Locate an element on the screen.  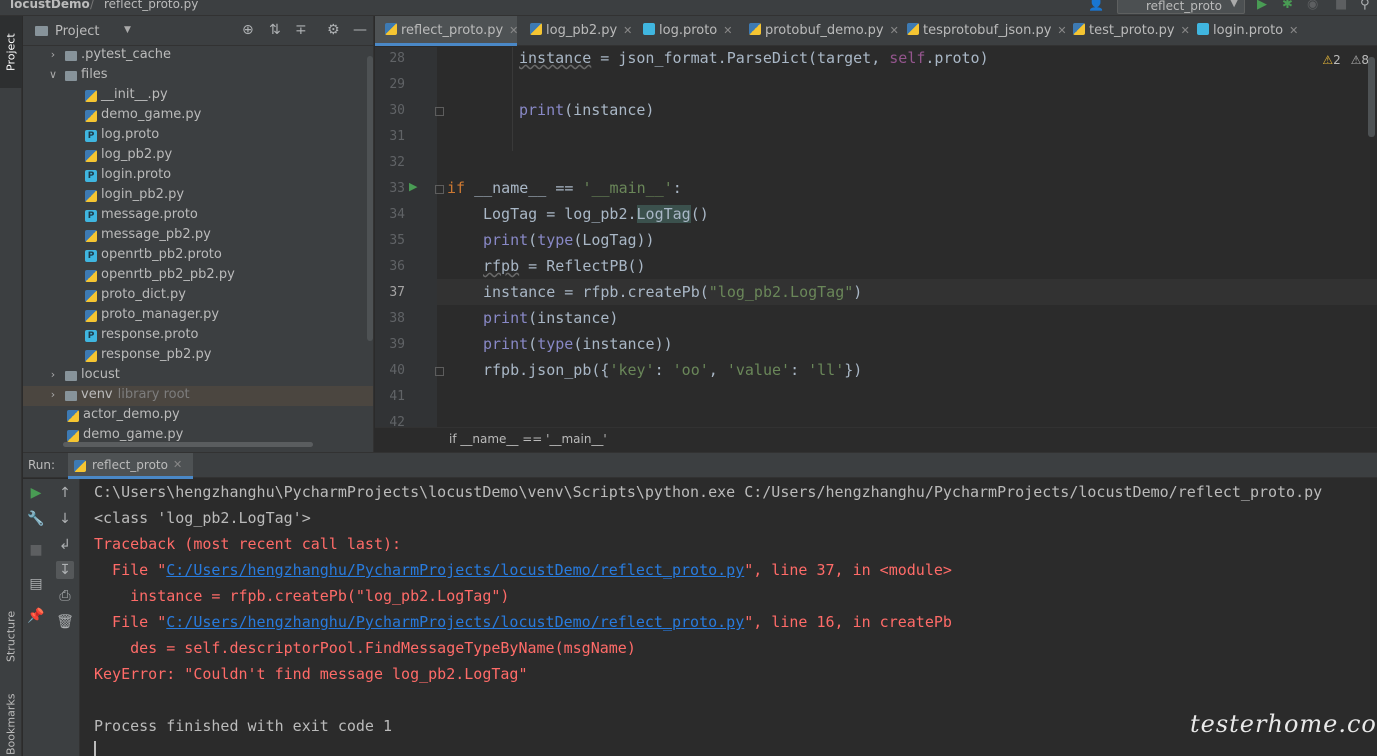
scroll-to-end-icon: ↧ is located at coordinates (65, 570).